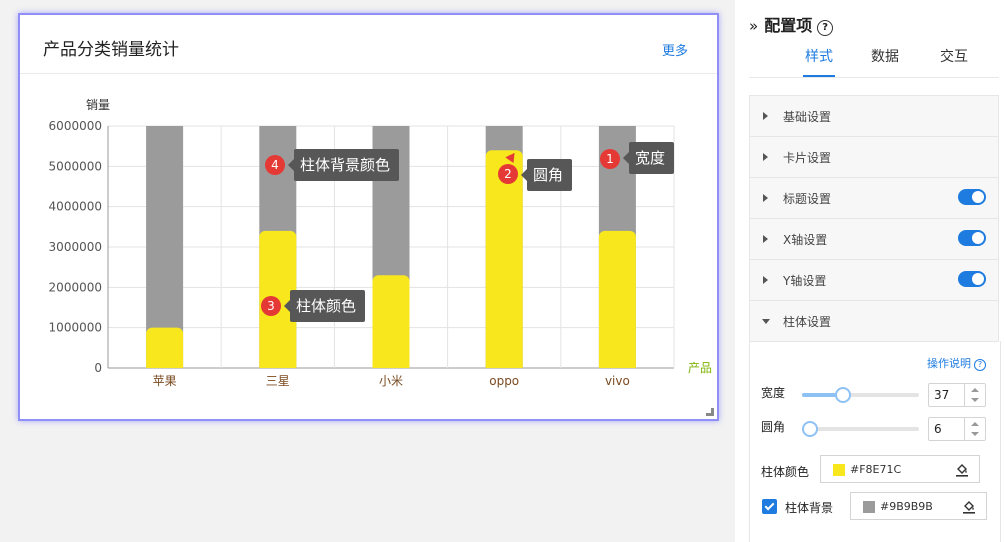 The width and height of the screenshot is (1005, 542). What do you see at coordinates (869, 507) in the screenshot?
I see `bar-bg-color-swatch` at bounding box center [869, 507].